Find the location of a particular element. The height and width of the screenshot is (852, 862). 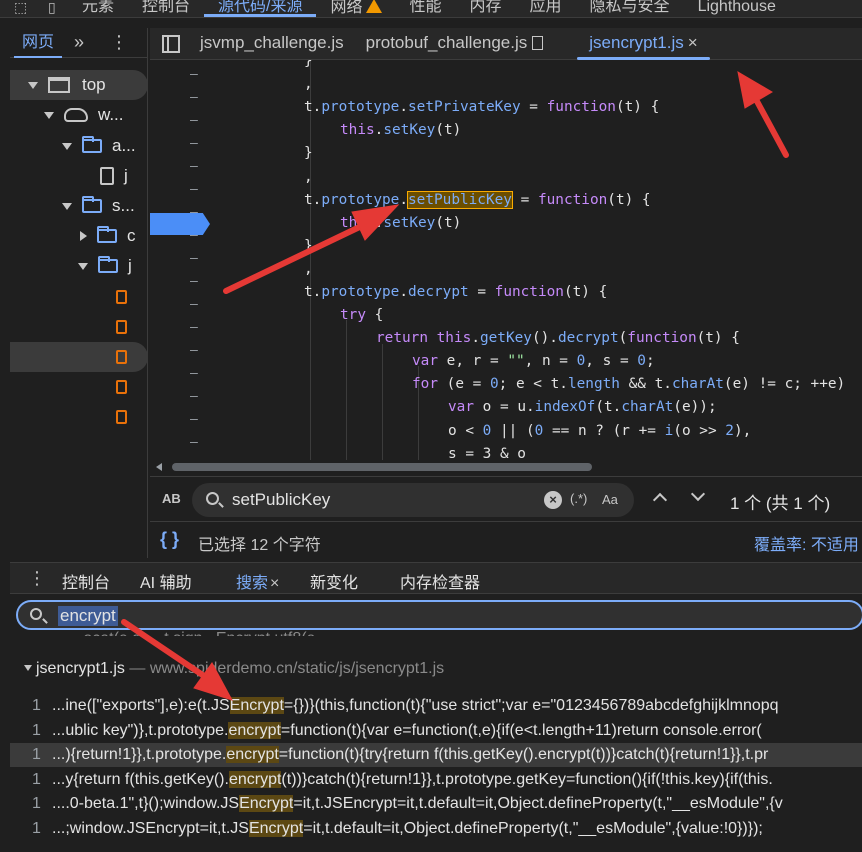

annotation-arrow-code-head is located at coordinates (375, 222).